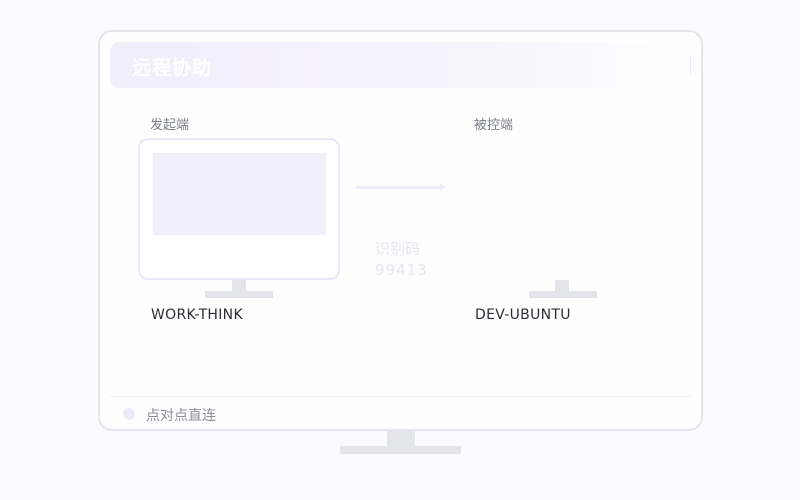  What do you see at coordinates (170, 125) in the screenshot?
I see `initiator-label: 发起端` at bounding box center [170, 125].